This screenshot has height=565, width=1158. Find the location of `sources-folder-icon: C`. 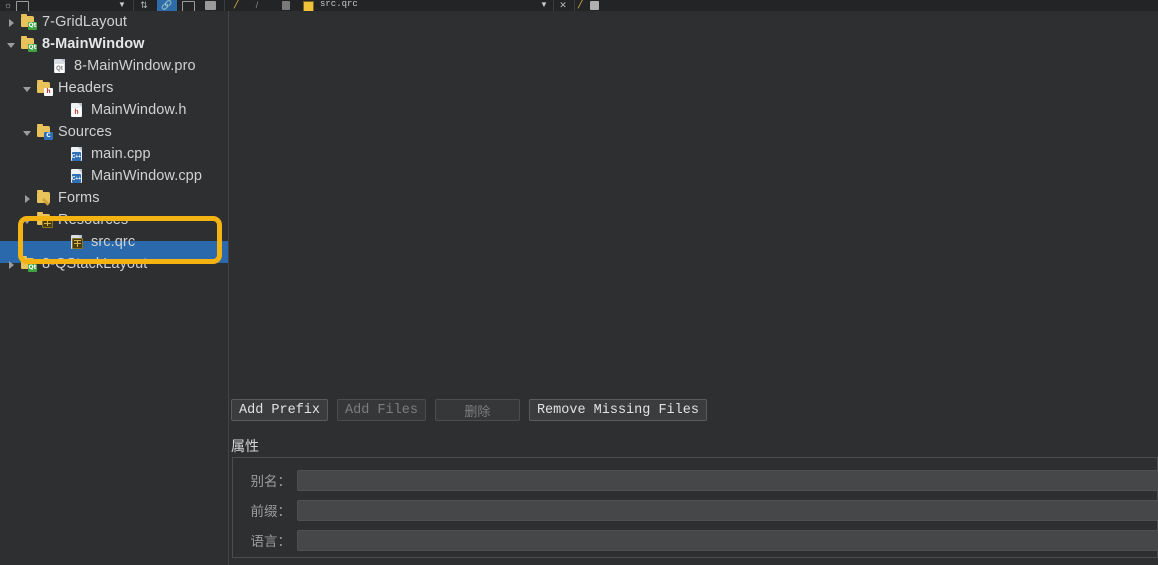

sources-folder-icon: C is located at coordinates (44, 132).